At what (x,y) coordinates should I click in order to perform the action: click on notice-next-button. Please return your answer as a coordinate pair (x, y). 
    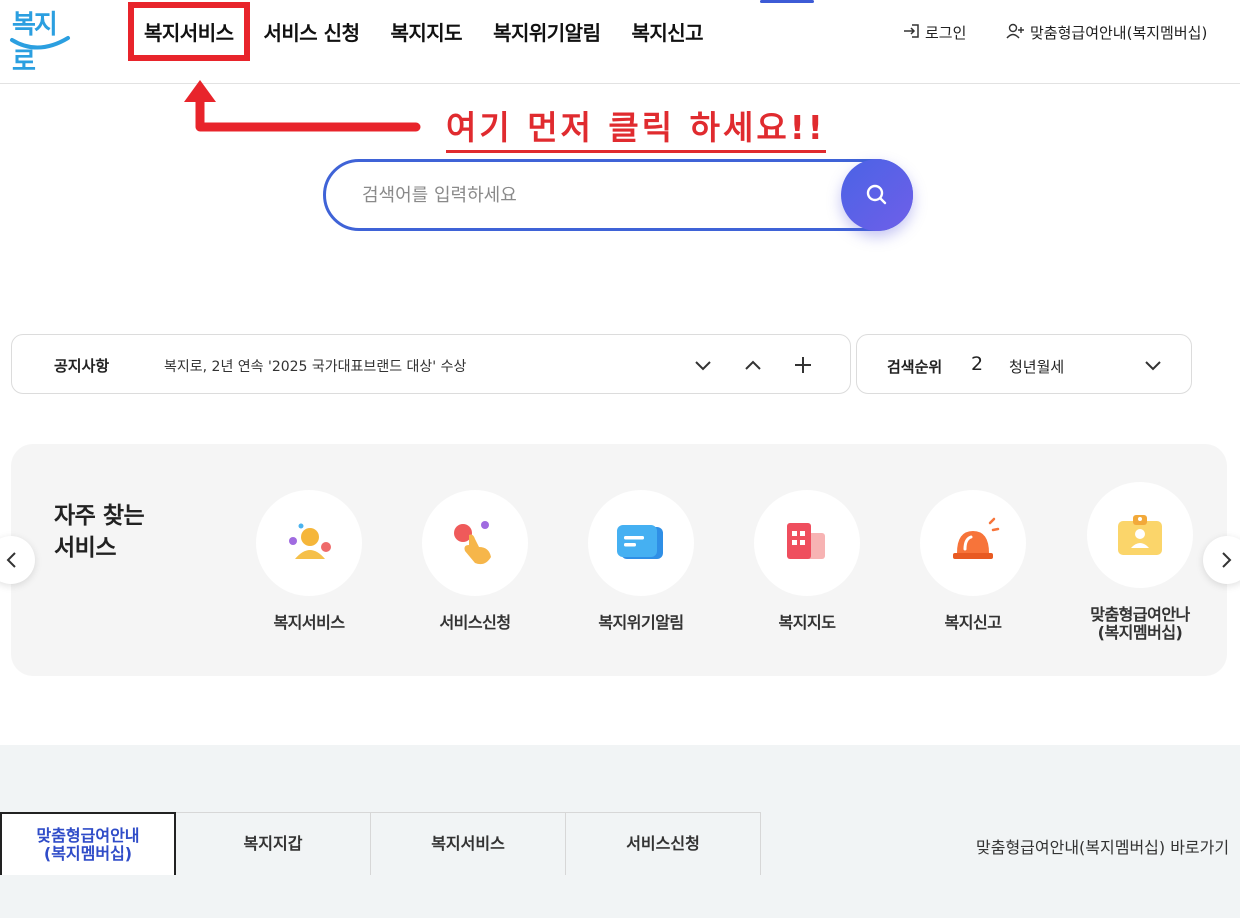
    Looking at the image, I should click on (703, 365).